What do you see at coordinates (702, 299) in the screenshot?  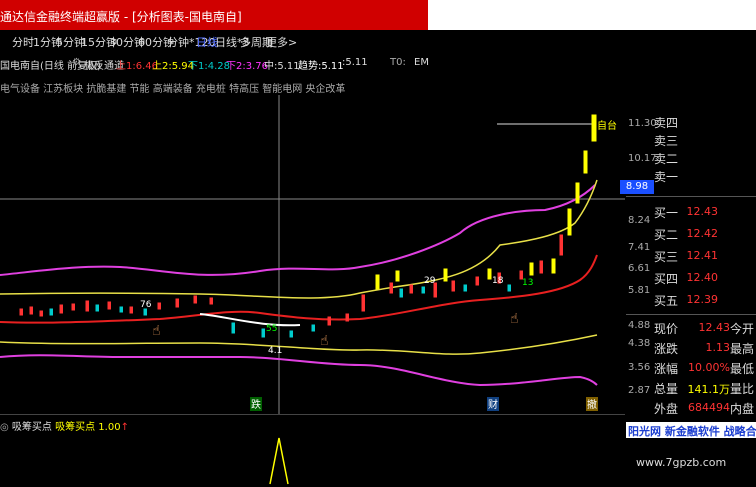 I see `bid-price: 12.39` at bounding box center [702, 299].